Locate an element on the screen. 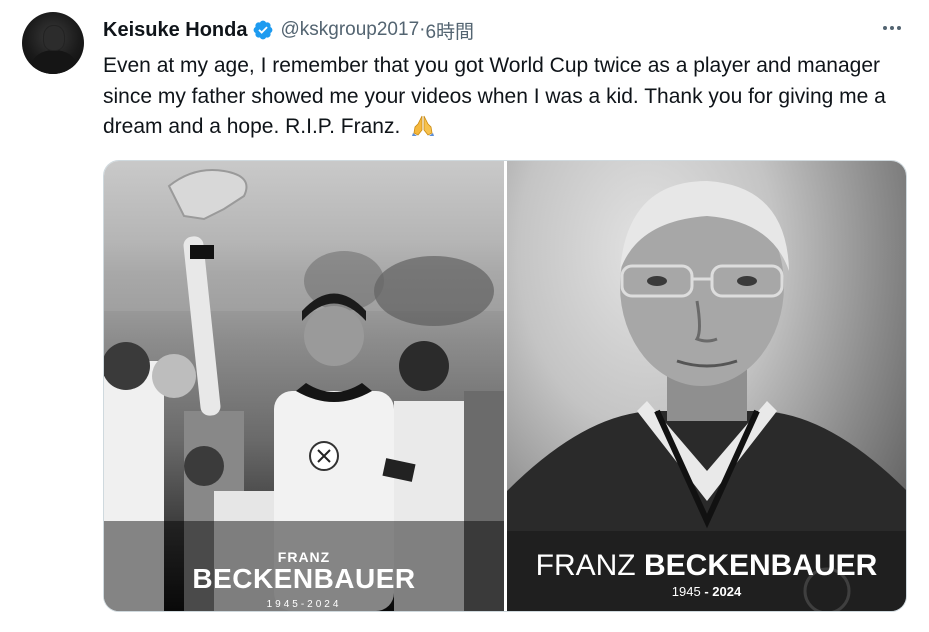 This screenshot has width=929, height=632. right-last-name: BECKENBAUER is located at coordinates (760, 565).